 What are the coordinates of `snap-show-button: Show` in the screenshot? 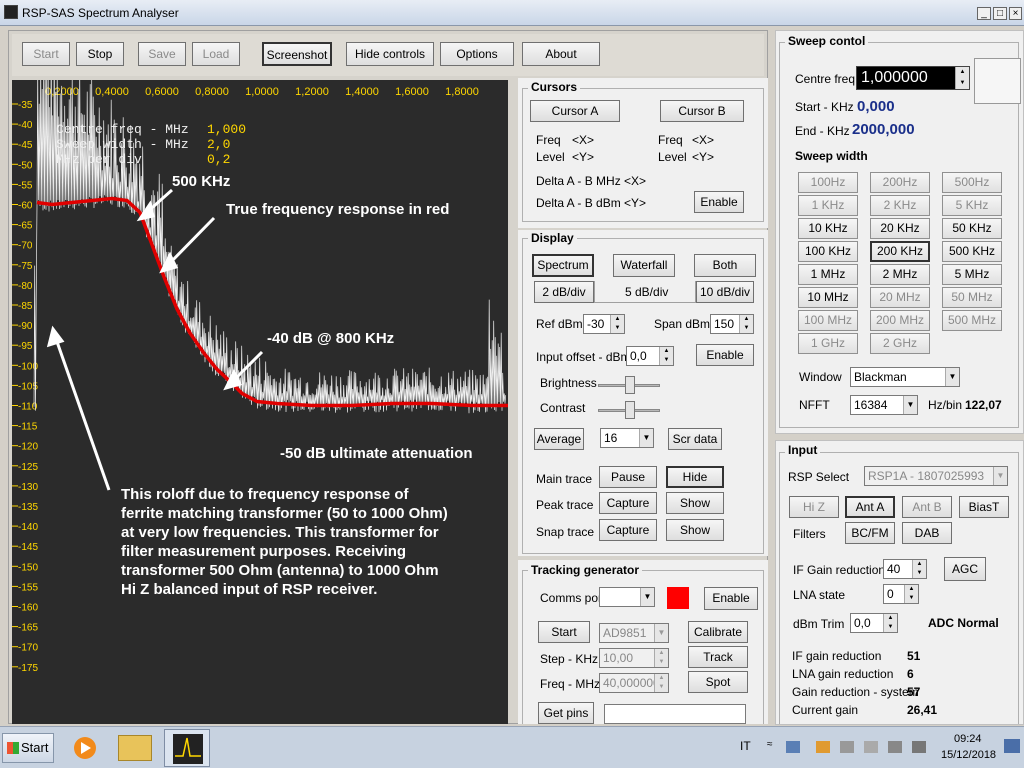 It's located at (695, 530).